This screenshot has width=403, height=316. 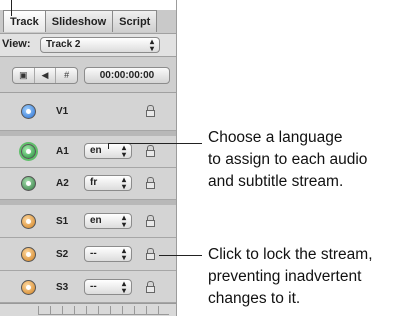 What do you see at coordinates (275, 137) in the screenshot?
I see `callout-language-line-1: Choose a language` at bounding box center [275, 137].